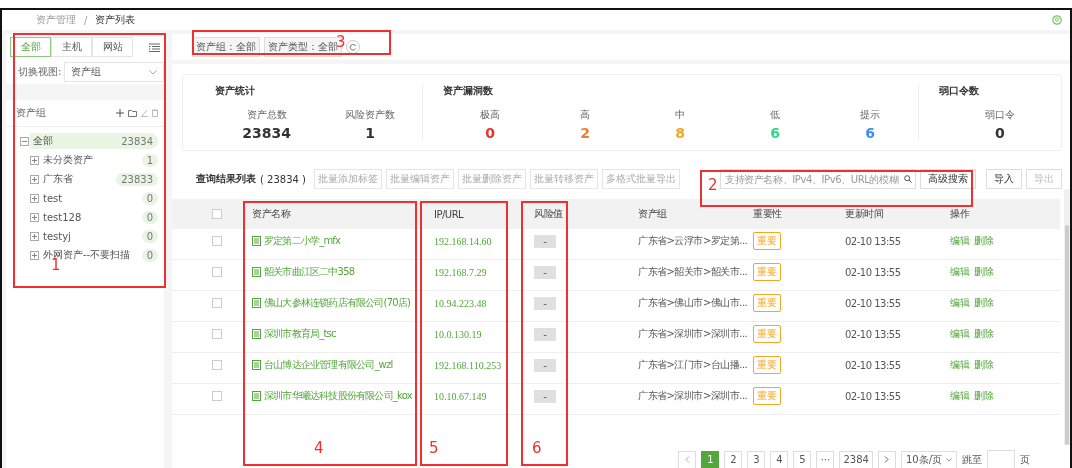 The image size is (1072, 468). What do you see at coordinates (779, 459) in the screenshot?
I see `page-button: 4` at bounding box center [779, 459].